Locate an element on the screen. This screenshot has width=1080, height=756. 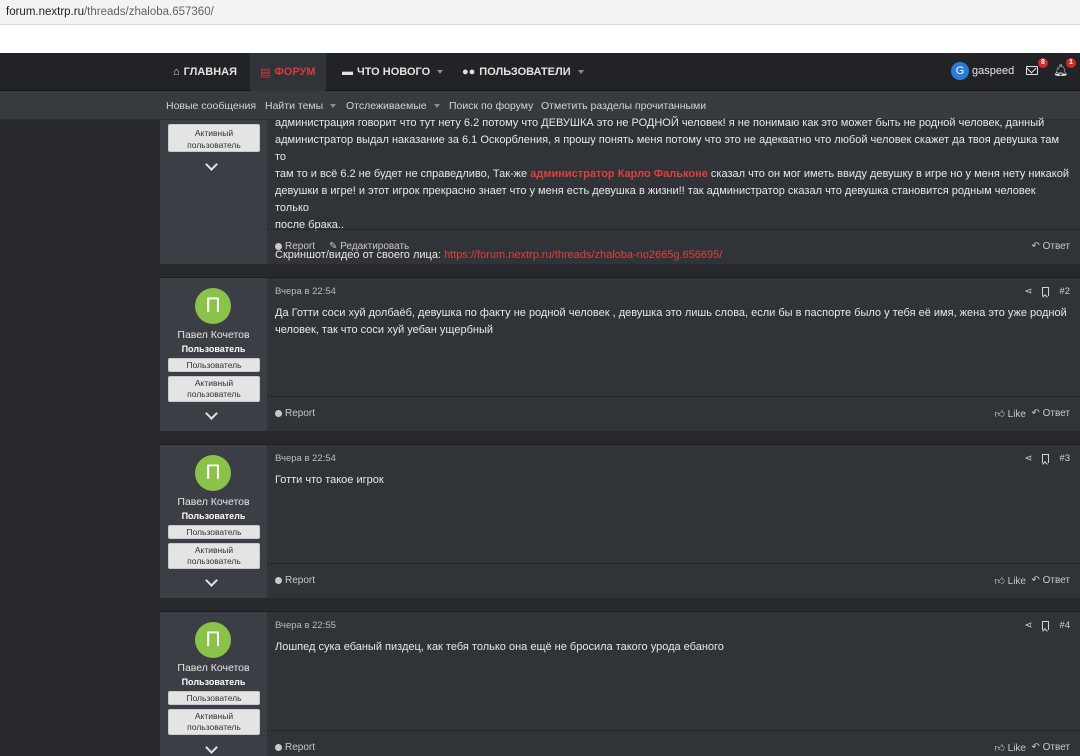
user-avatar: G is located at coordinates (960, 71).